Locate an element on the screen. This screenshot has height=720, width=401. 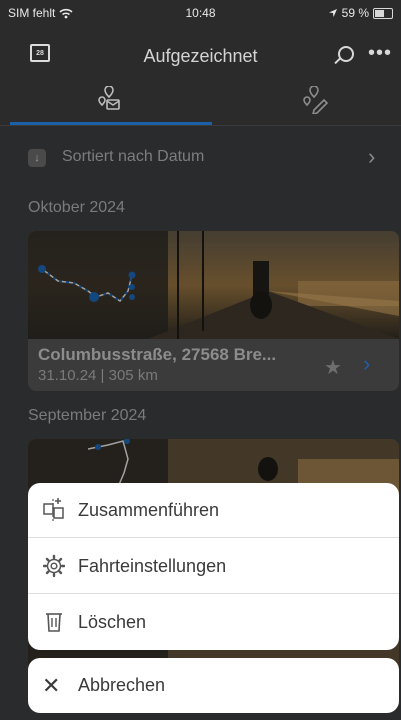
status-right: 59 % is located at coordinates (360, 13).